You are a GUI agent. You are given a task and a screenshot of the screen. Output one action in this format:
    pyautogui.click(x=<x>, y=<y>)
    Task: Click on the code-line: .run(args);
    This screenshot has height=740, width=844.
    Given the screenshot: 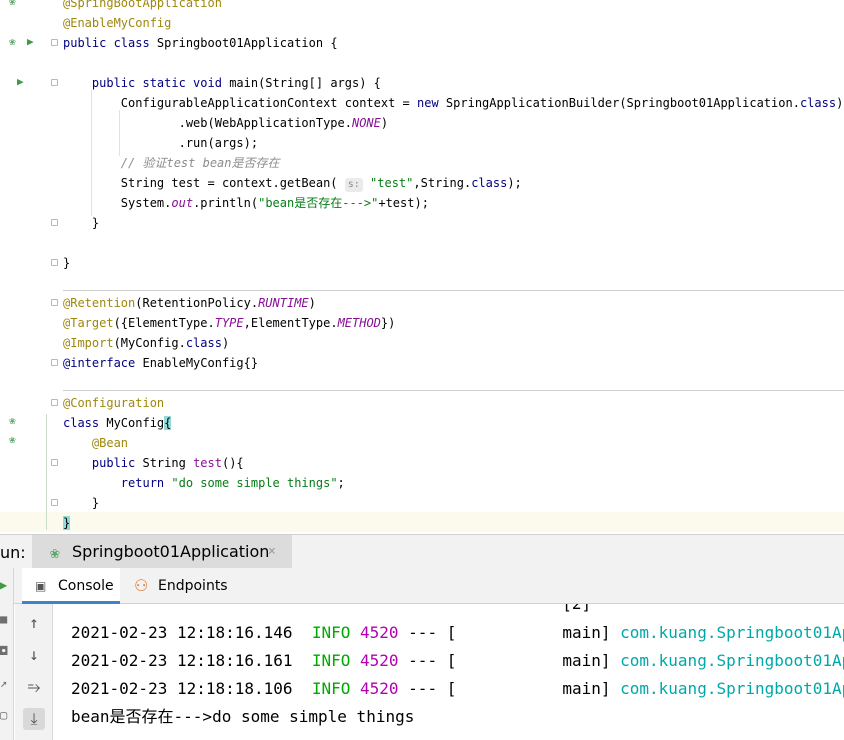 What is the action you would take?
    pyautogui.click(x=160, y=143)
    